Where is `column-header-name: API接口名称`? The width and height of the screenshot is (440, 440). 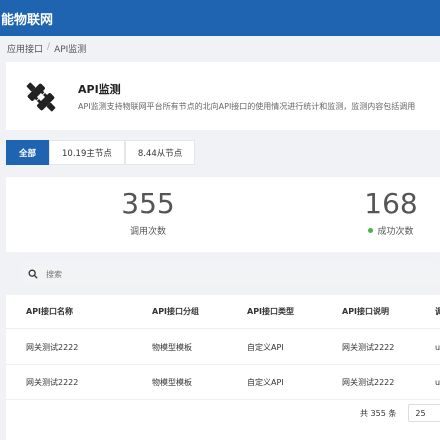
column-header-name: API接口名称 is located at coordinates (49, 311).